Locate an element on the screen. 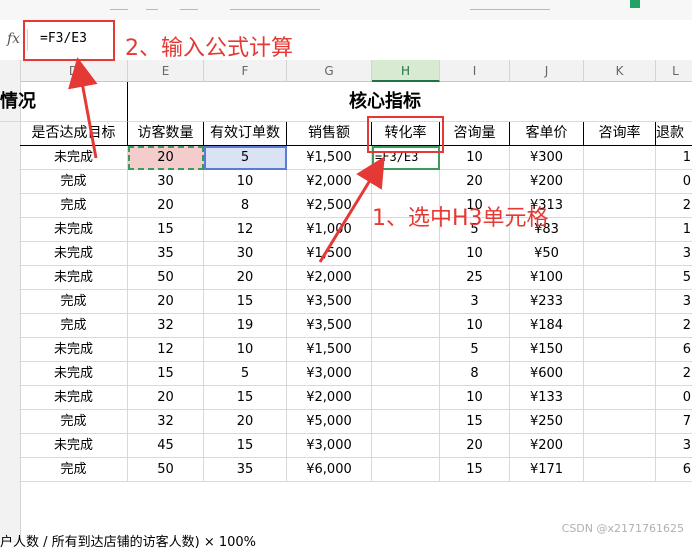 This screenshot has height=550, width=692. step2-annotation: 2、输入公式计算 is located at coordinates (209, 48).